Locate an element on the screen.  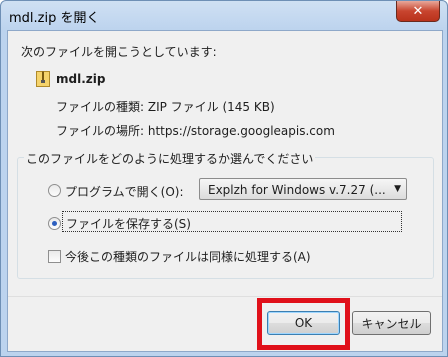
title-bar: mdl.zip を開く ✕ is located at coordinates (224, 16).